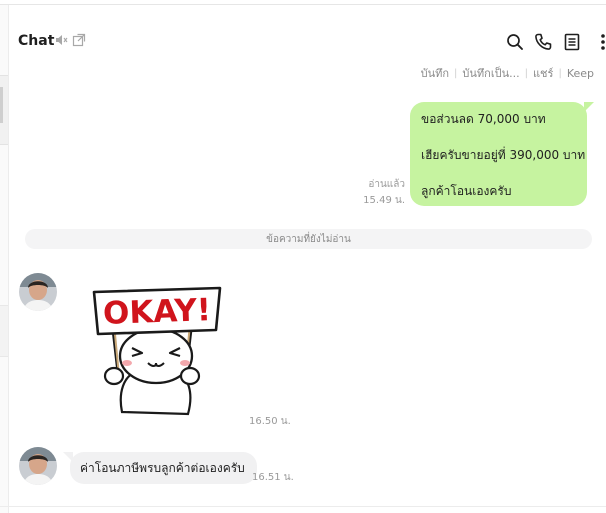 This screenshot has height=513, width=606. What do you see at coordinates (435, 73) in the screenshot?
I see `tab-save: บันทึก` at bounding box center [435, 73].